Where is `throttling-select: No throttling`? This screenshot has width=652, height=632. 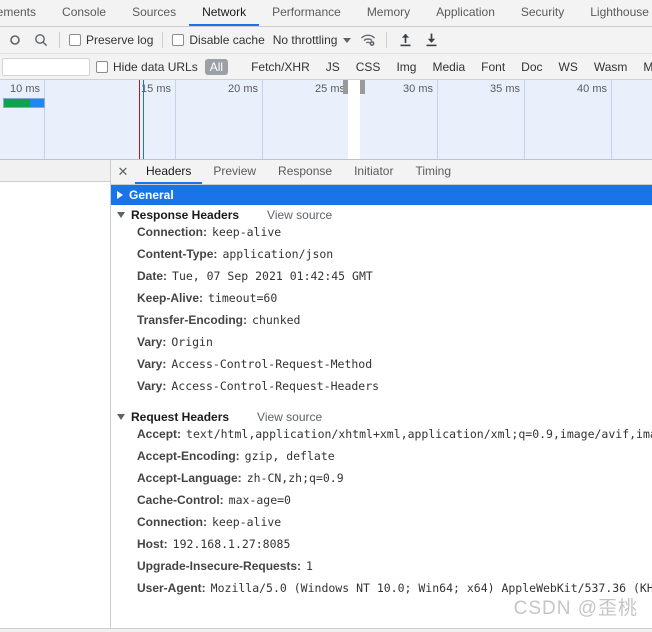
throttling-select: No throttling is located at coordinates (312, 40).